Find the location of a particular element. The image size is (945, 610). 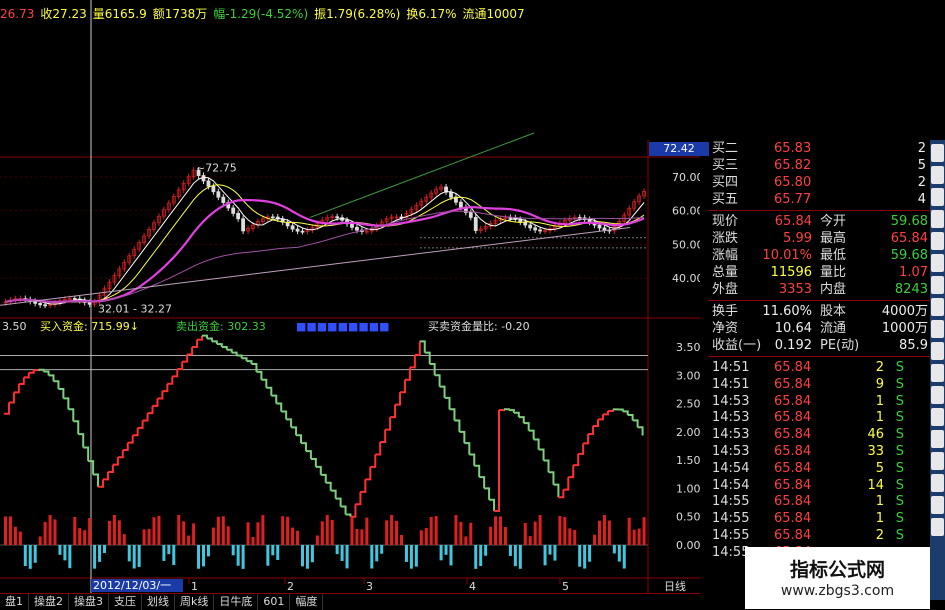

bottom-tab: 幅度 is located at coordinates (306, 602).